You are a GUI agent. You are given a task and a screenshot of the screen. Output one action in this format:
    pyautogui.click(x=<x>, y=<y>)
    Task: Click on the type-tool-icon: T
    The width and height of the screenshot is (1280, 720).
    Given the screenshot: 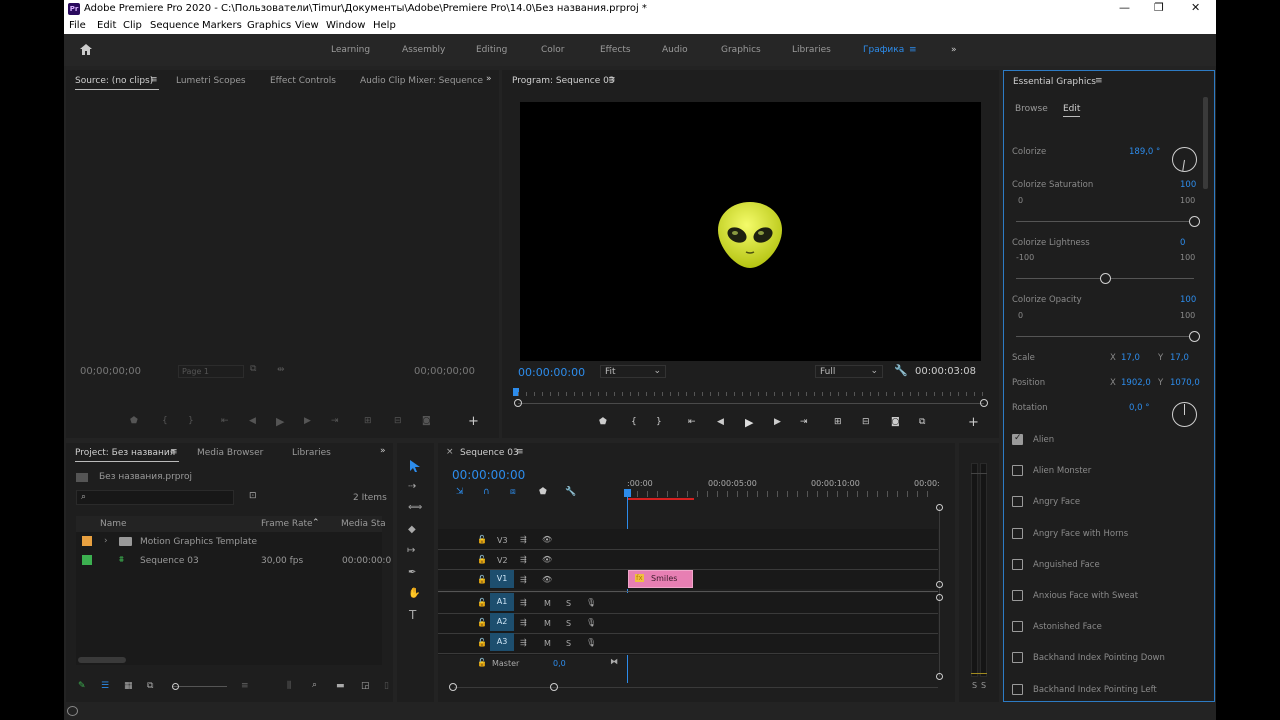 What is the action you would take?
    pyautogui.click(x=412, y=615)
    